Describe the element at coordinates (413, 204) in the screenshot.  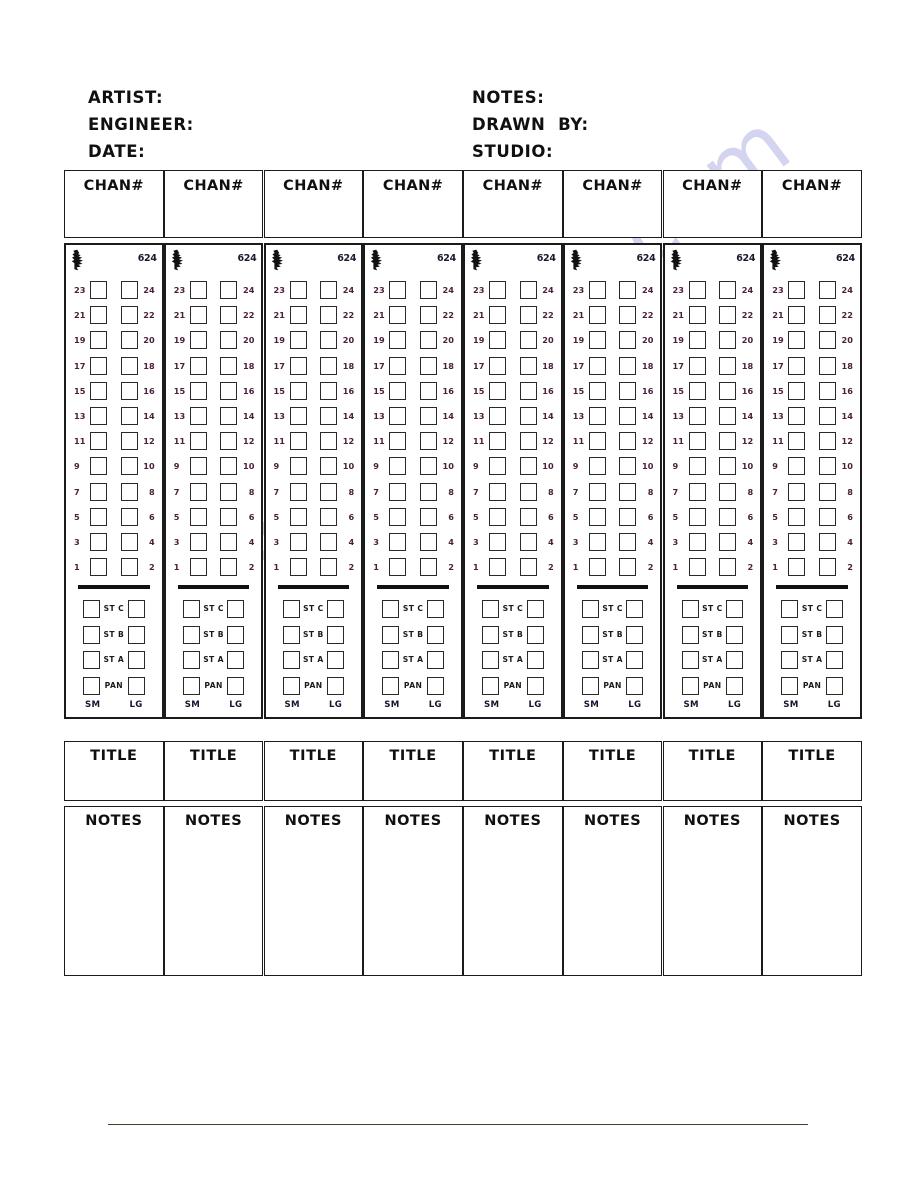
I see `channel-number-cell-4: CHAN#` at that location.